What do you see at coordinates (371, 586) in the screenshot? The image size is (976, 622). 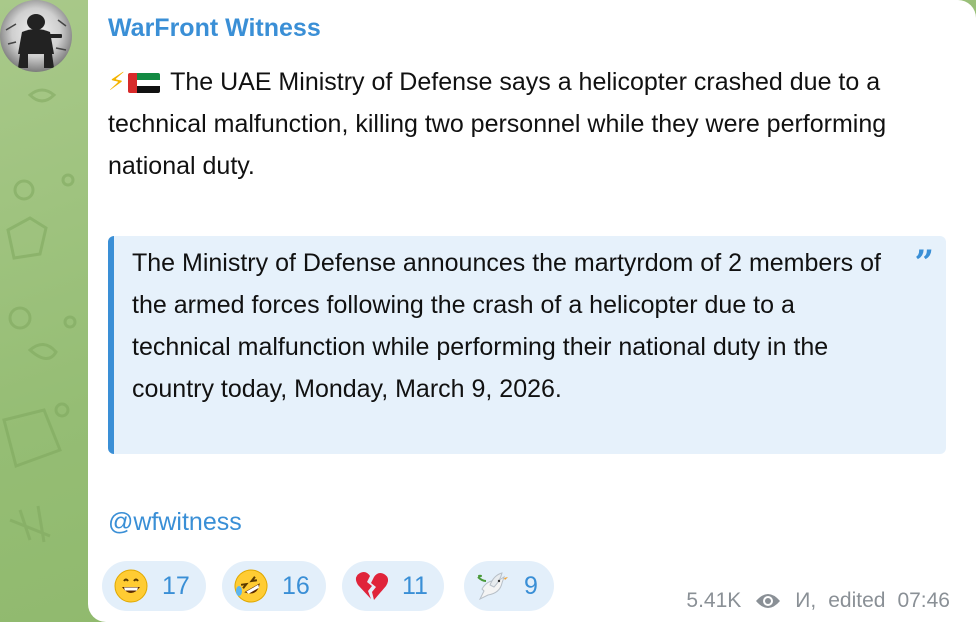 I see `broken-heart-icon` at bounding box center [371, 586].